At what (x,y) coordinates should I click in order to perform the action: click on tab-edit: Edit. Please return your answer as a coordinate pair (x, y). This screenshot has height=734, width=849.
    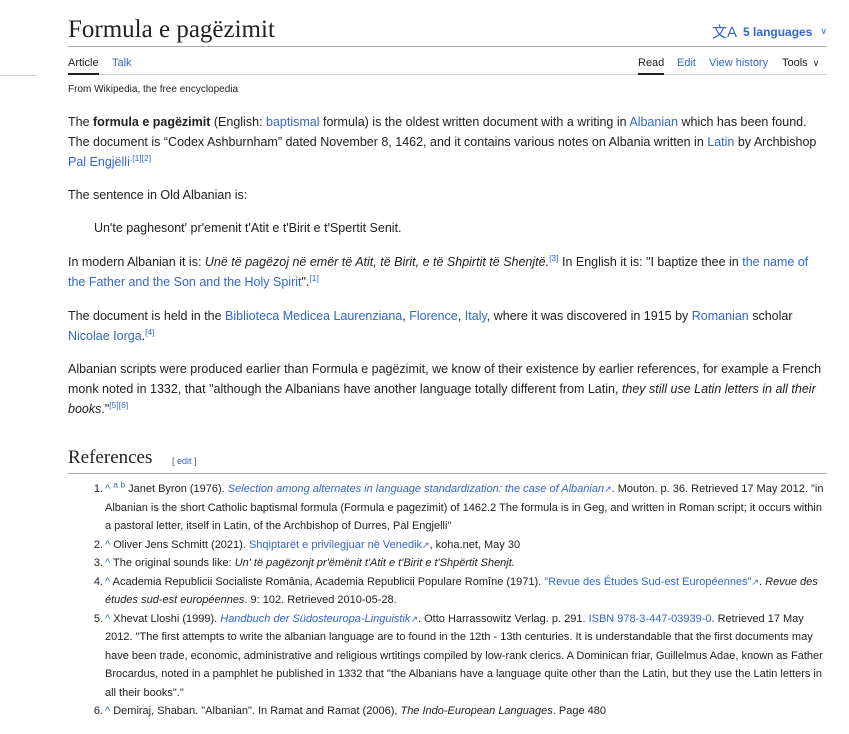
    Looking at the image, I should click on (686, 63).